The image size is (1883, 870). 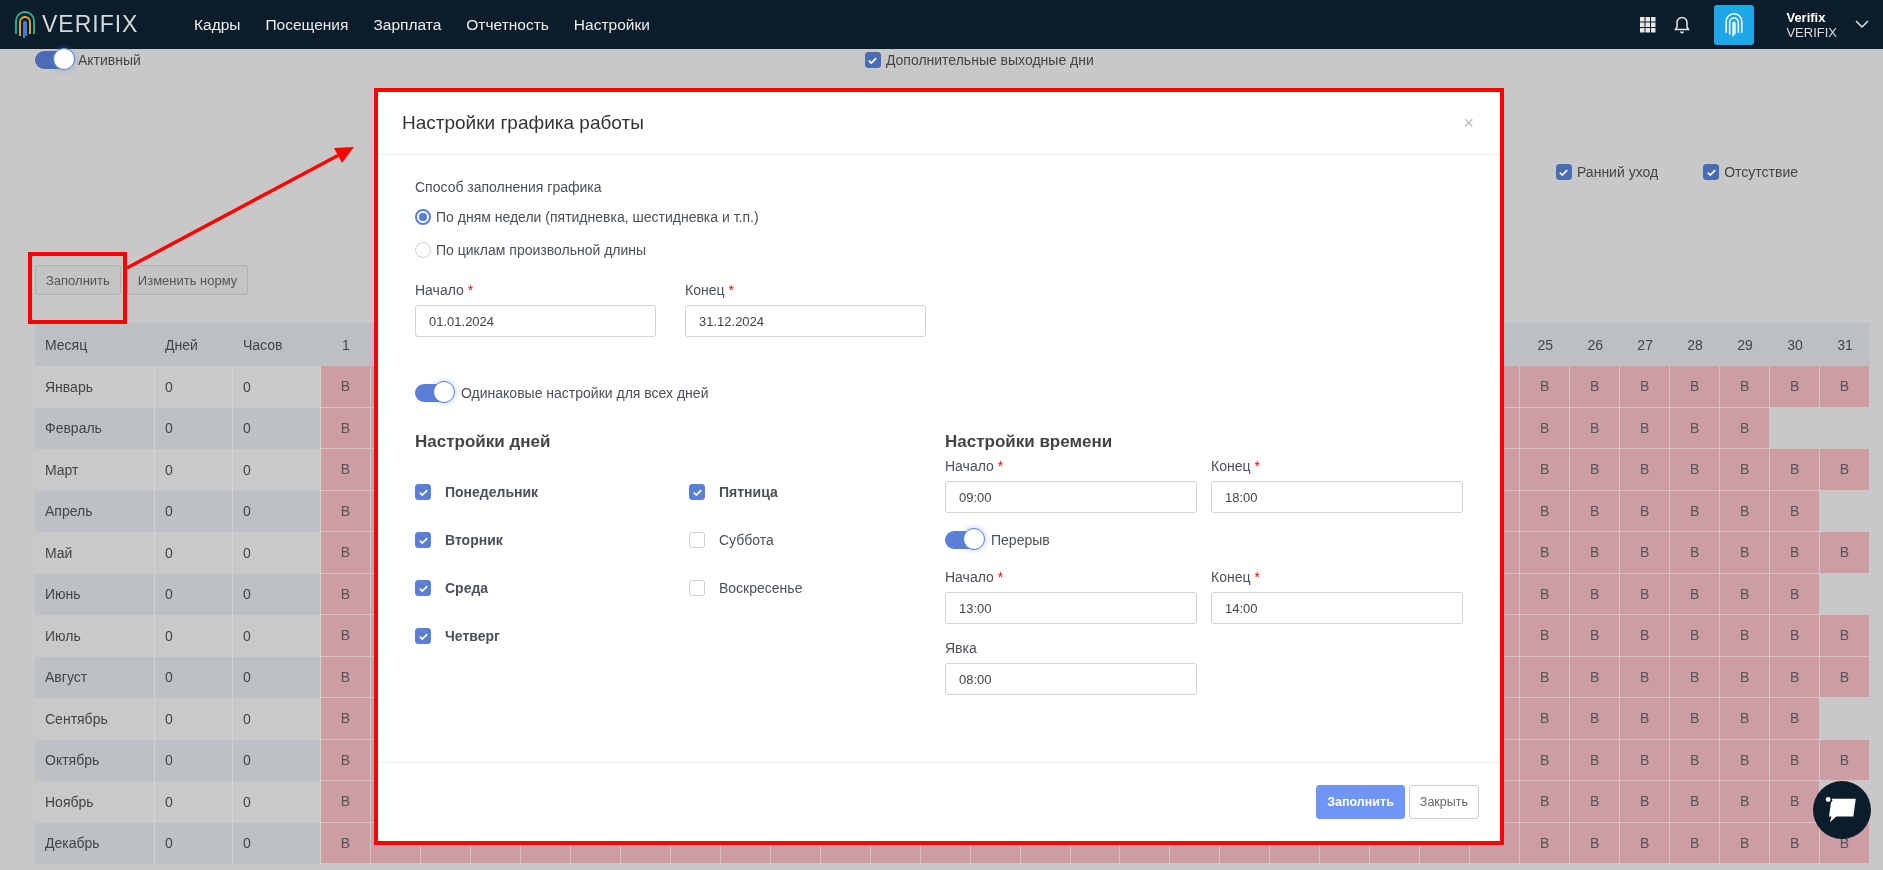 I want to click on chevron-down-icon, so click(x=1862, y=24).